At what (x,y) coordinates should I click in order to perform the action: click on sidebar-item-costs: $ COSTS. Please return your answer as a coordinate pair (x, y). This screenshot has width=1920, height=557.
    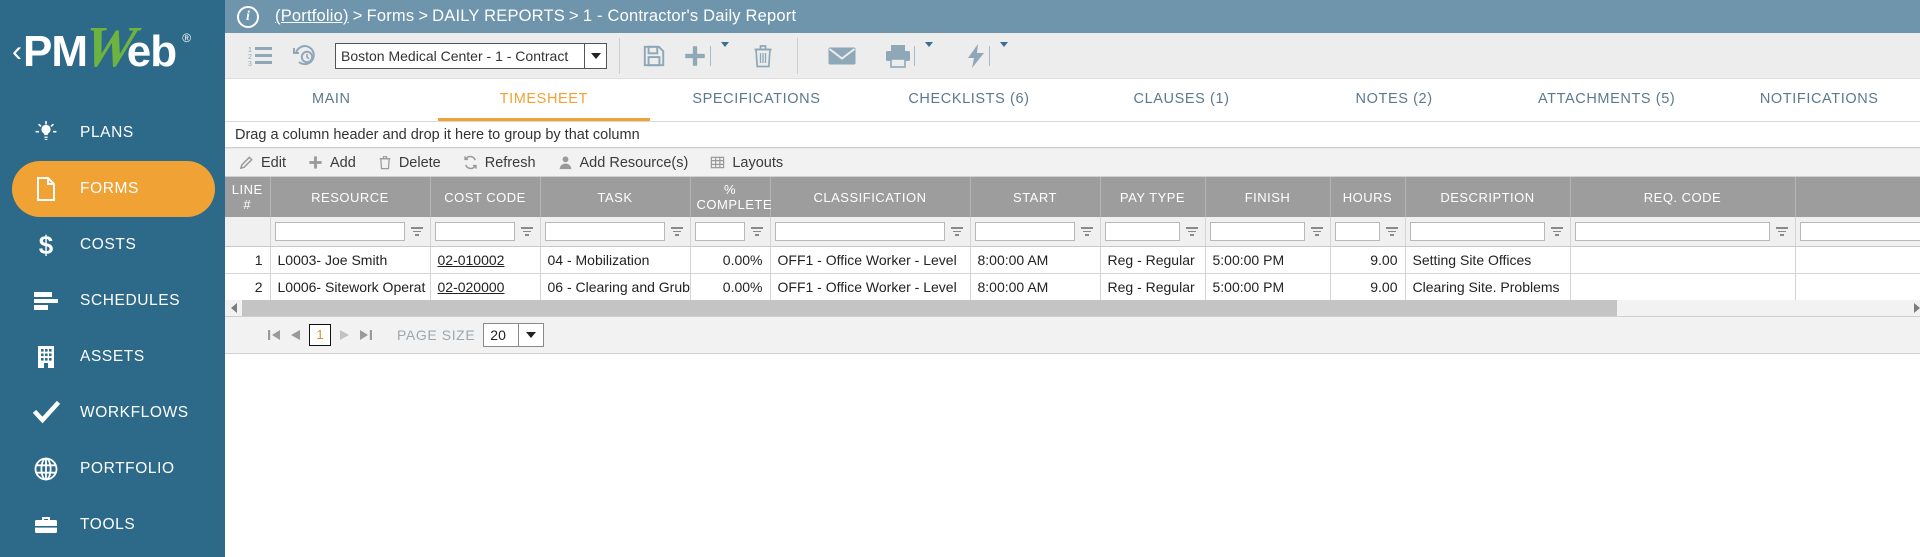
    Looking at the image, I should click on (113, 245).